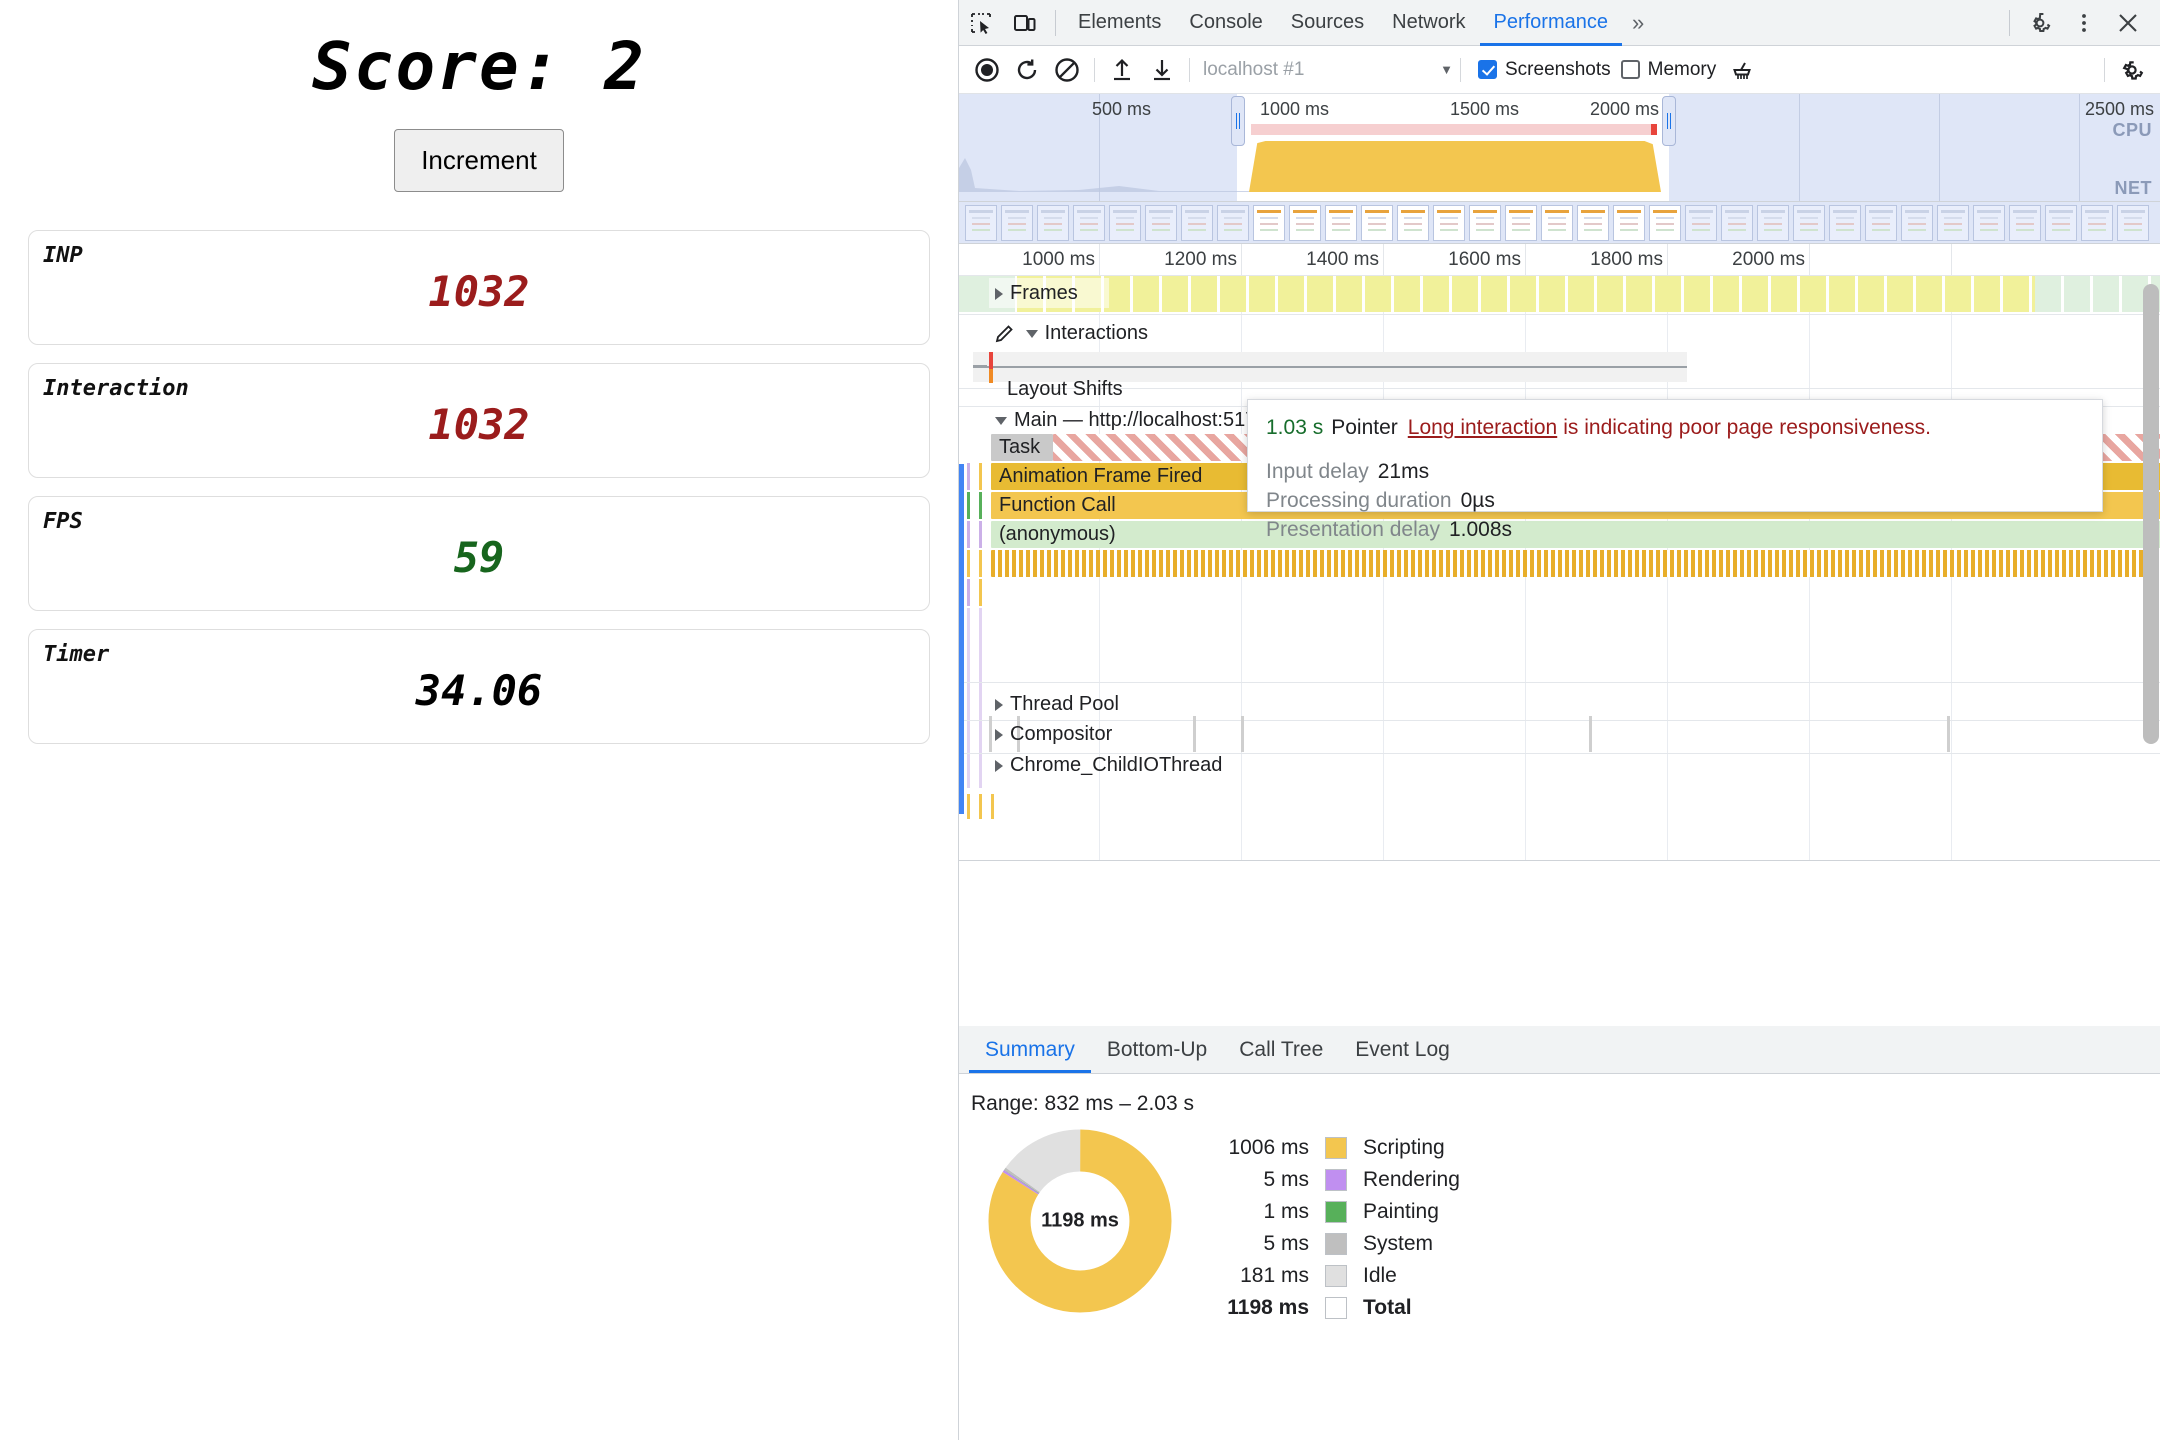  What do you see at coordinates (479, 690) in the screenshot?
I see `metric-value: 34.06` at bounding box center [479, 690].